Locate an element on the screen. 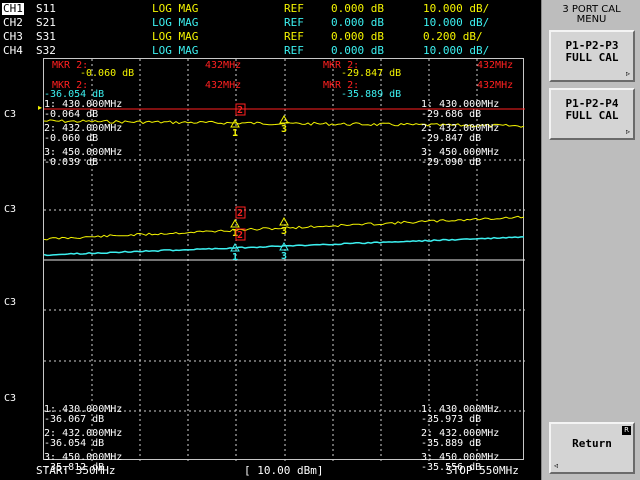 Image resolution: width=640 pixels, height=480 pixels. start-frequency: START 350MHz is located at coordinates (76, 470).